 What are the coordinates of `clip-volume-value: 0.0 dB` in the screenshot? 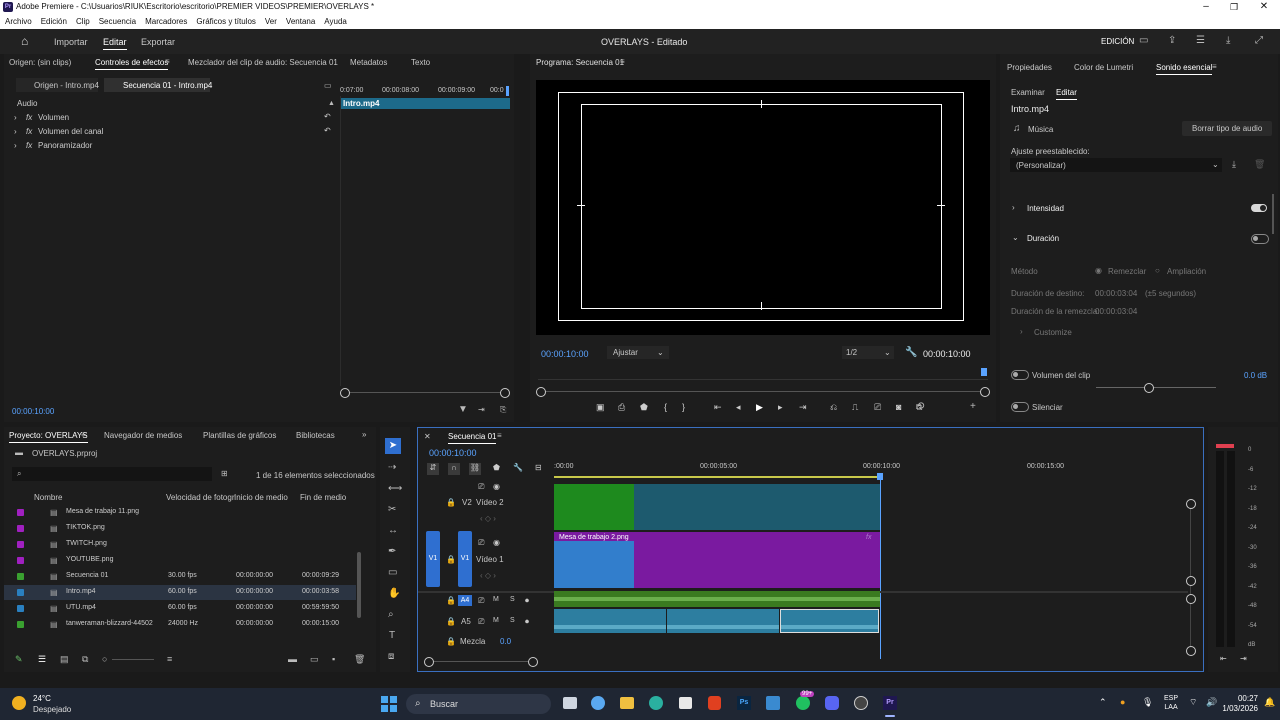 It's located at (1255, 375).